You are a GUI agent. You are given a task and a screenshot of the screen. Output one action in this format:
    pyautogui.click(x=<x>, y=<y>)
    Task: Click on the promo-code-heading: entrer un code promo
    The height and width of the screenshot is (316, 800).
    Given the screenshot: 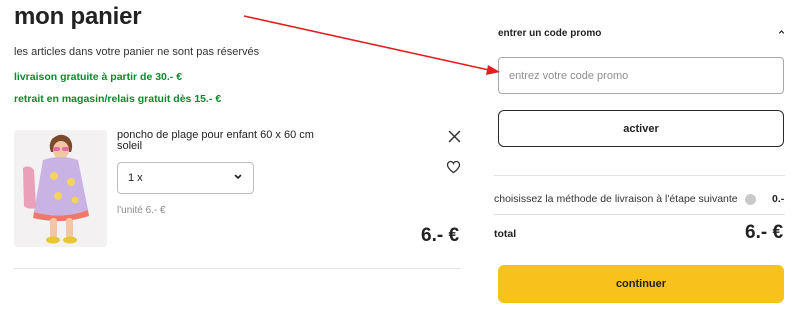 What is the action you would take?
    pyautogui.click(x=549, y=33)
    